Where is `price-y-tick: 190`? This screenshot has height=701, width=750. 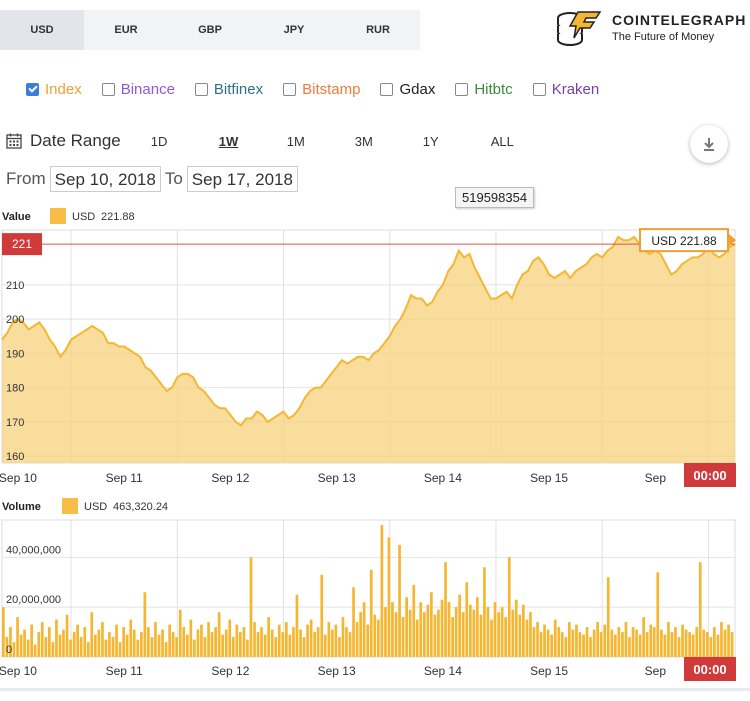
price-y-tick: 190 is located at coordinates (15, 354).